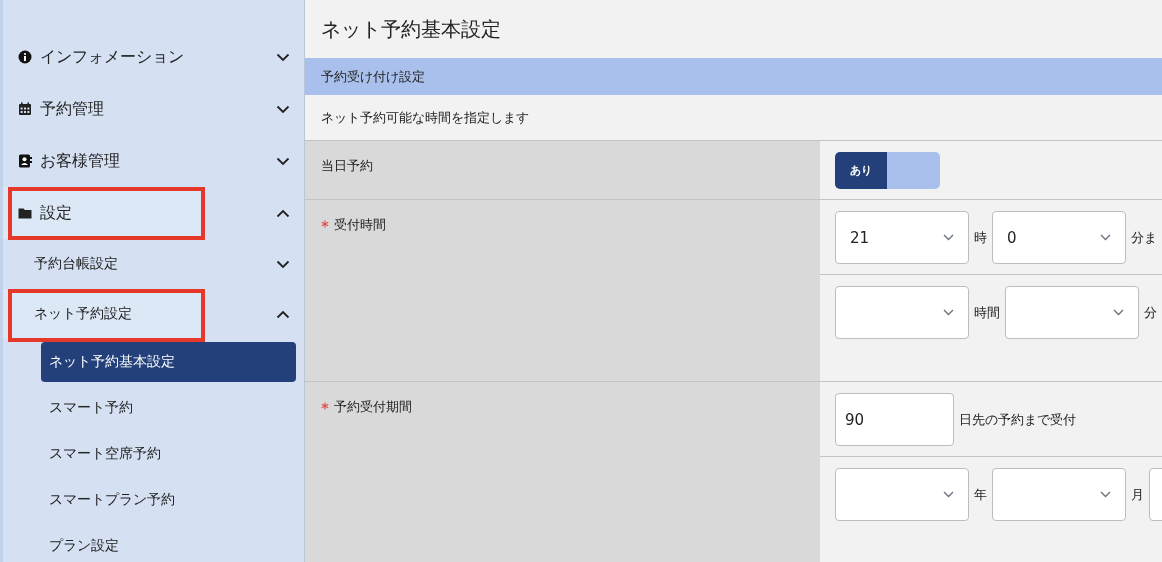 This screenshot has height=562, width=1162. What do you see at coordinates (987, 312) in the screenshot?
I see `unit-label: 時間` at bounding box center [987, 312].